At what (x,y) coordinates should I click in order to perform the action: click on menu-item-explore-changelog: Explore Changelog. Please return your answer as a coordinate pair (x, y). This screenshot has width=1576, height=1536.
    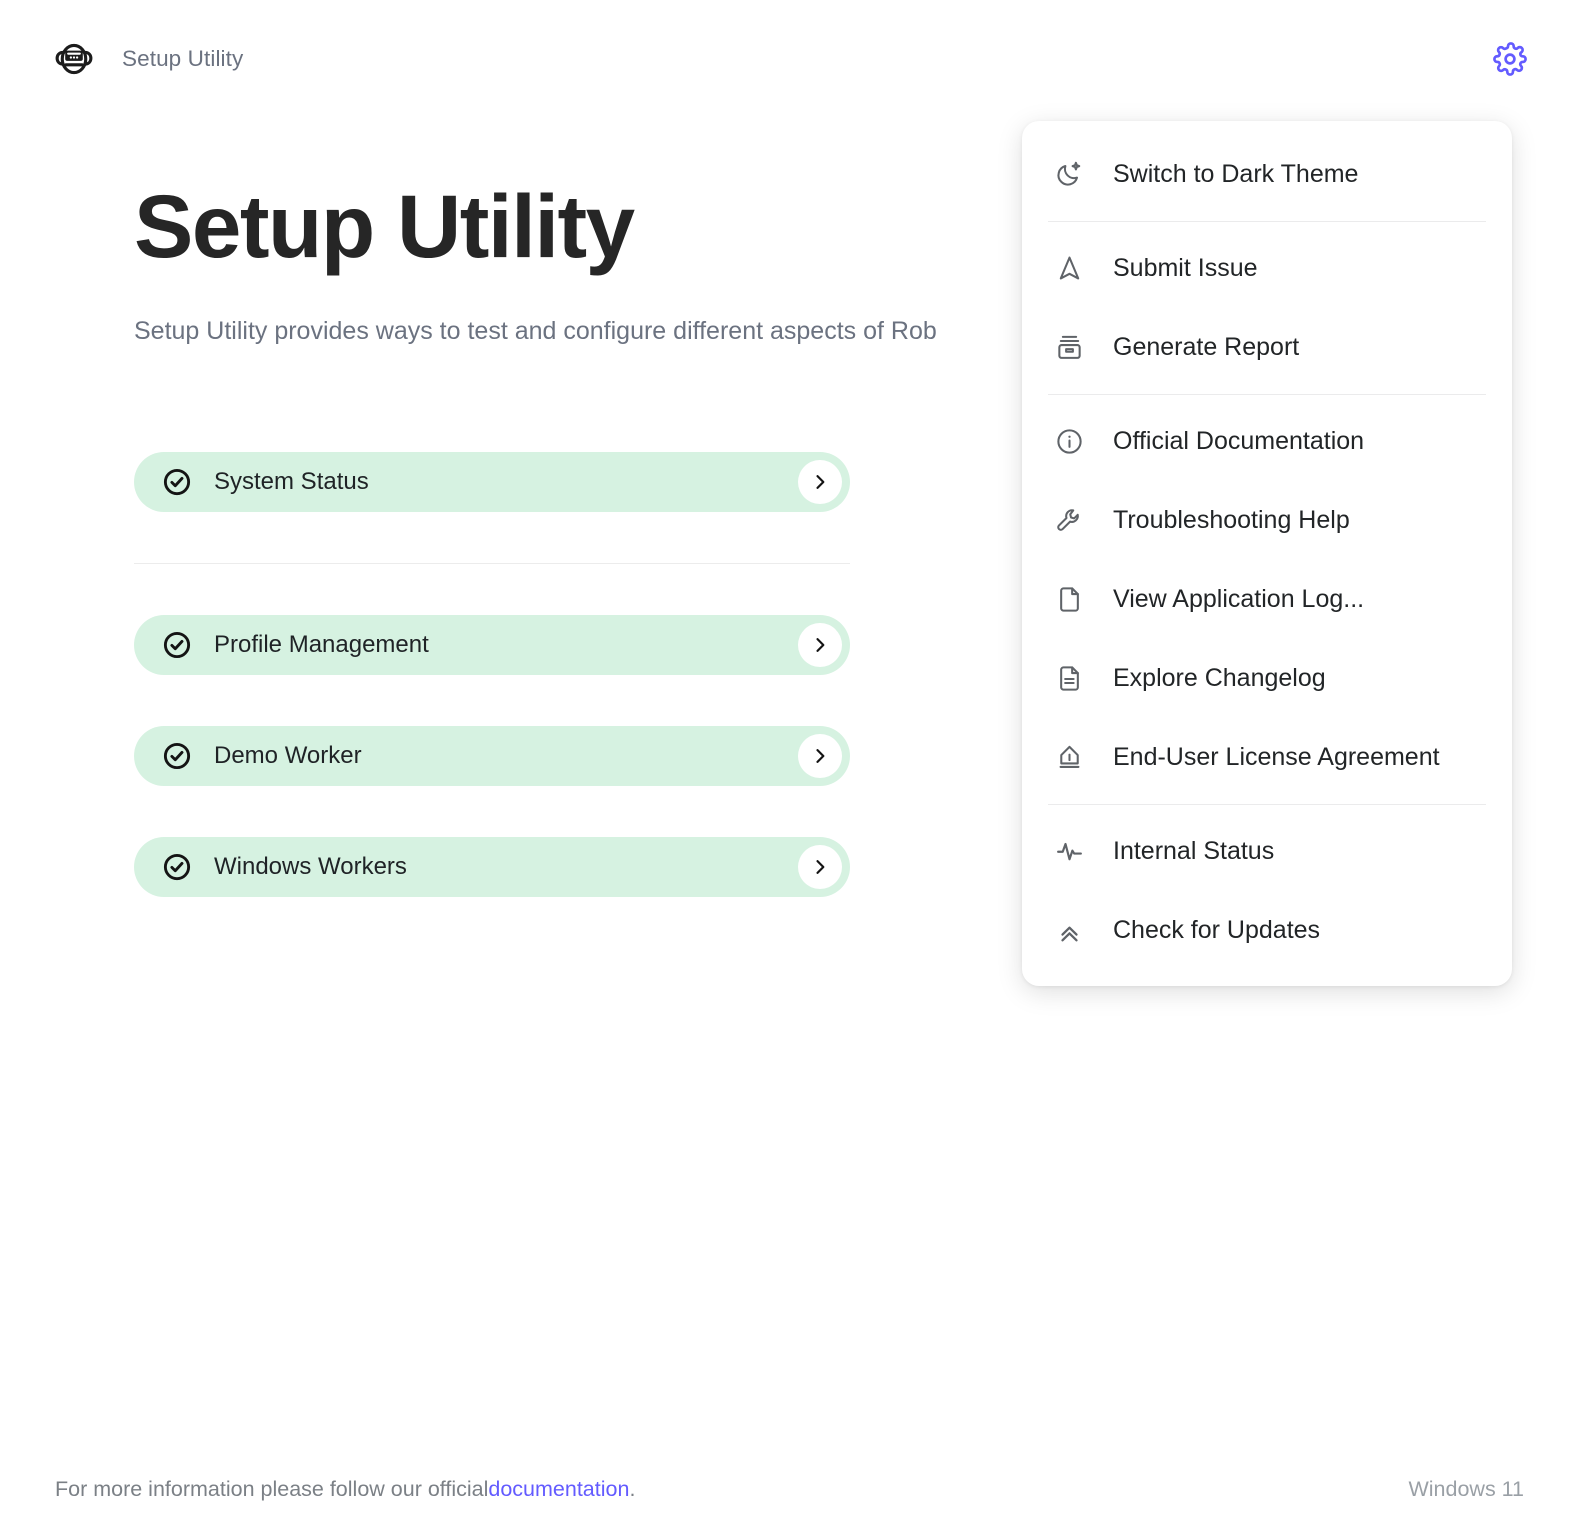
    Looking at the image, I should click on (1267, 678).